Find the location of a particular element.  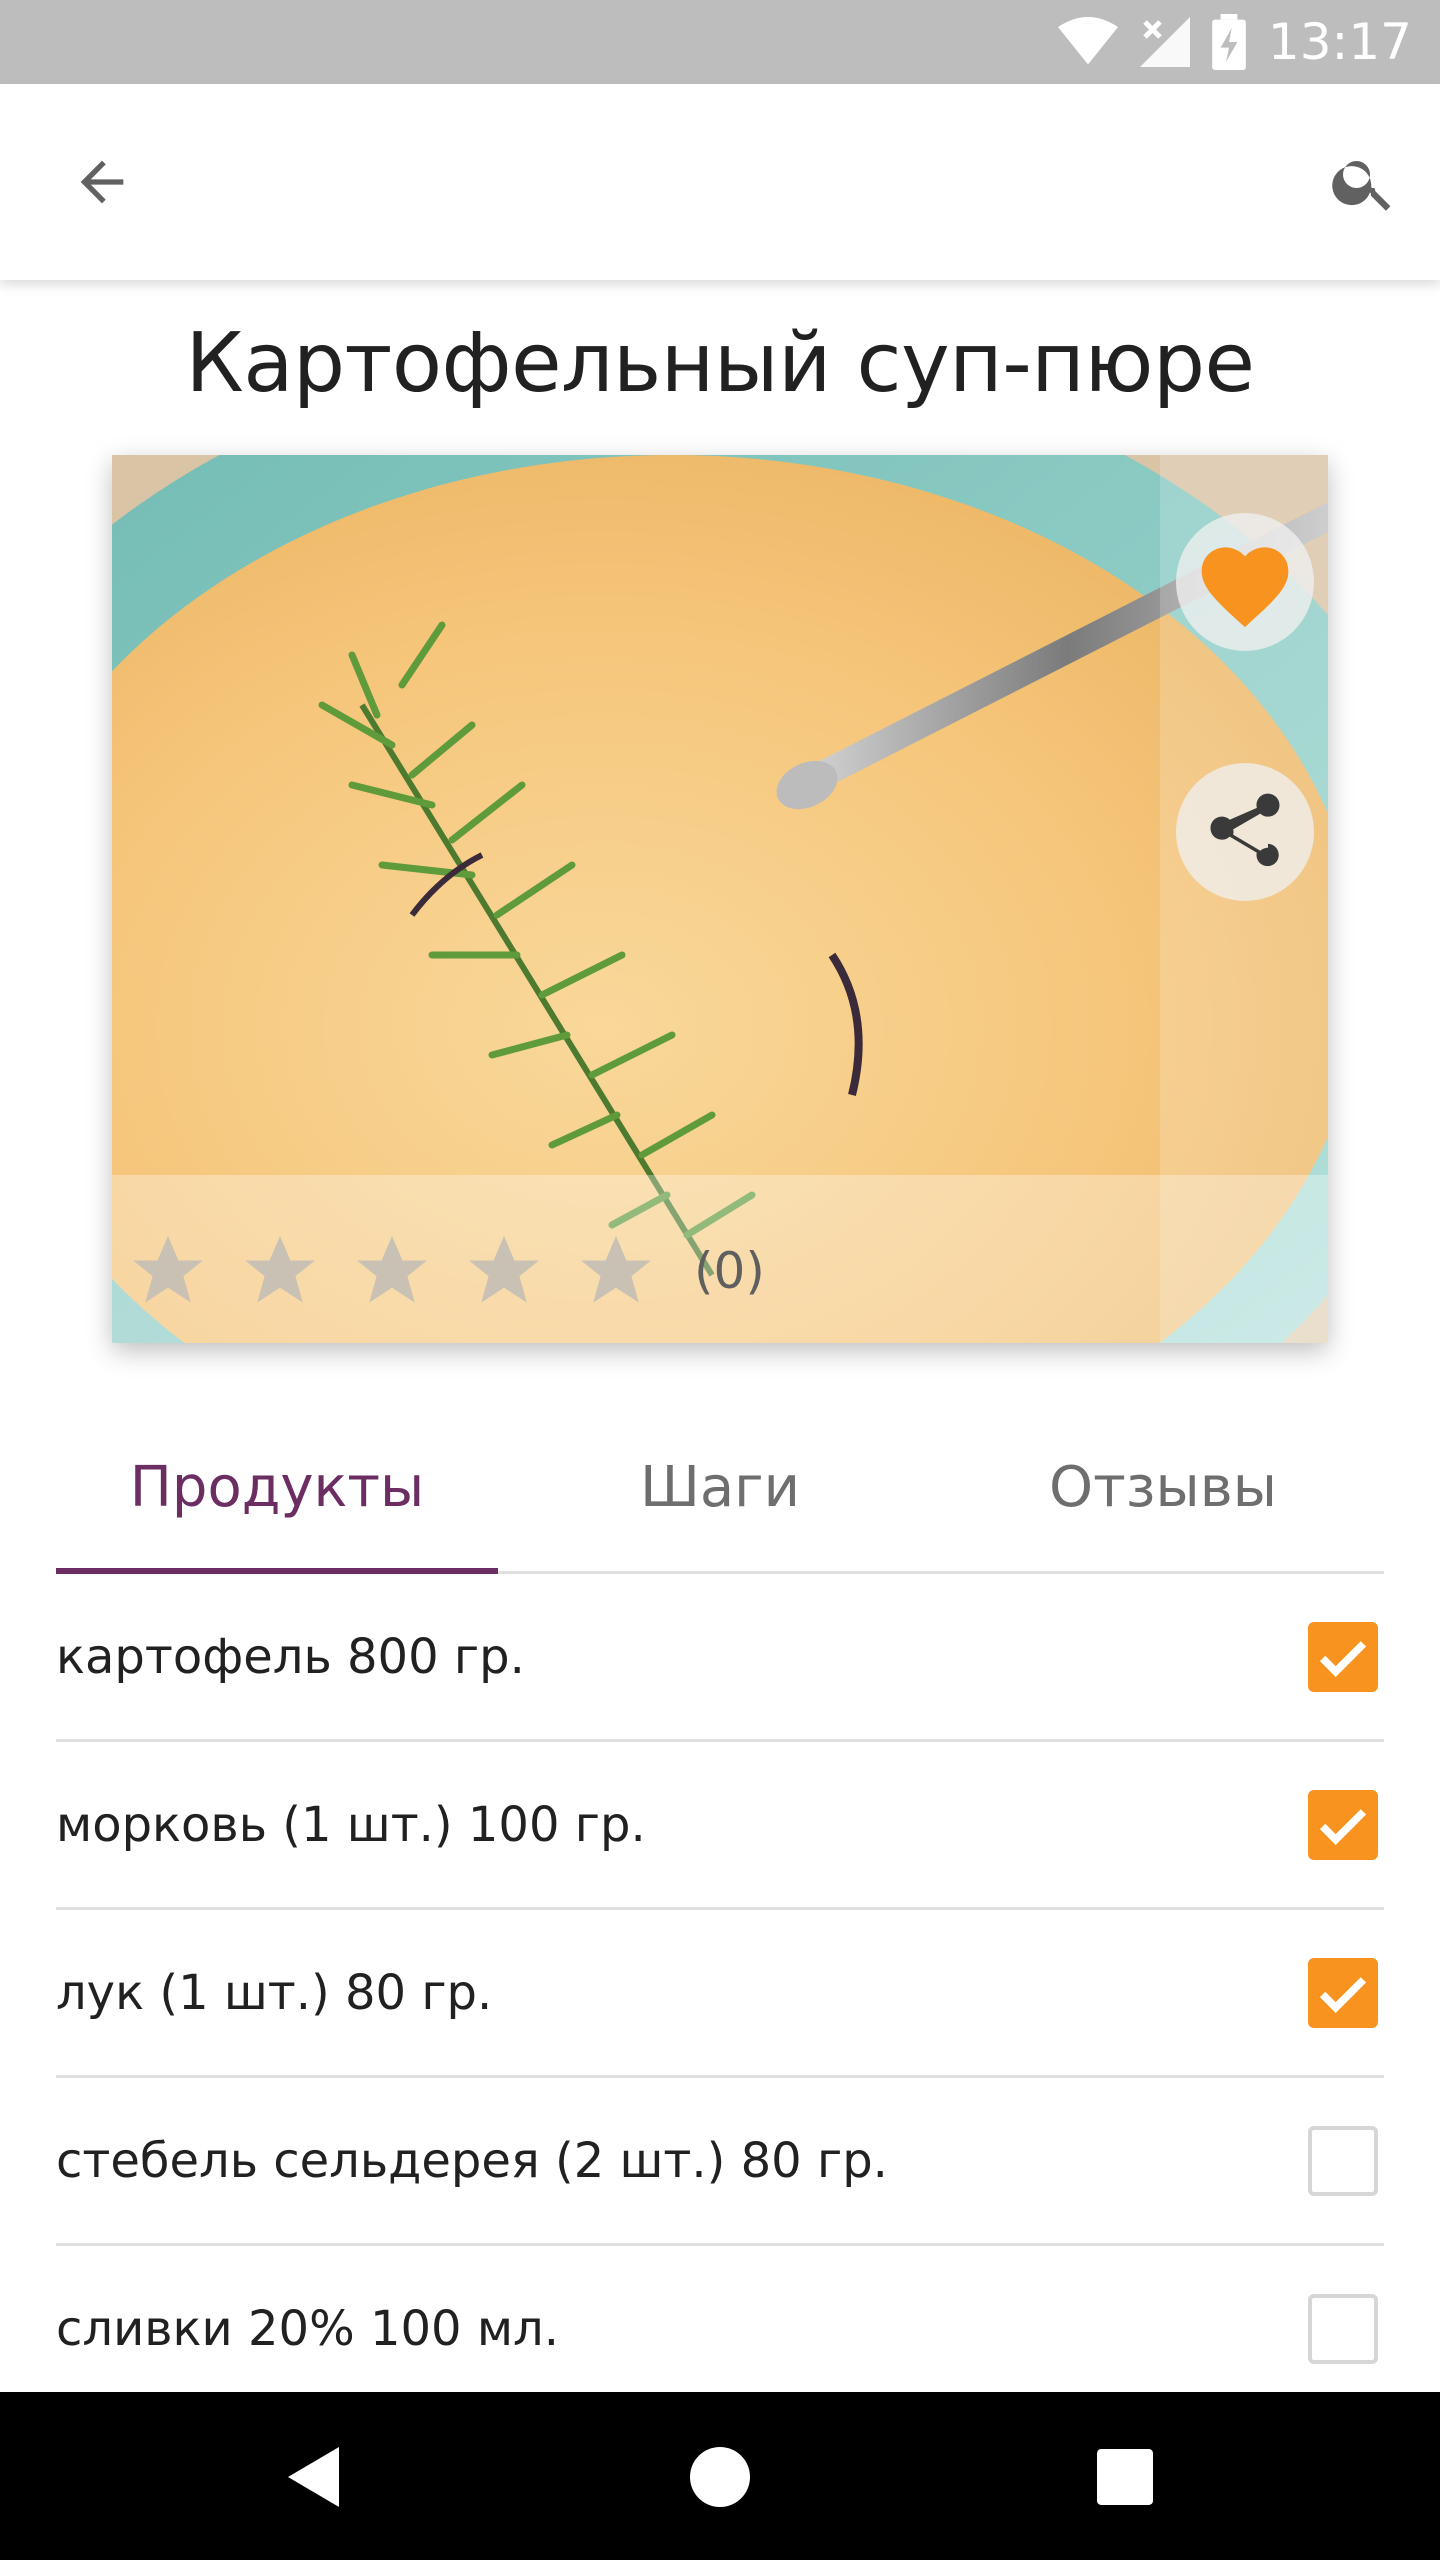

recipe-tabs: Продукты Шаги Отзывы is located at coordinates (720, 1487).